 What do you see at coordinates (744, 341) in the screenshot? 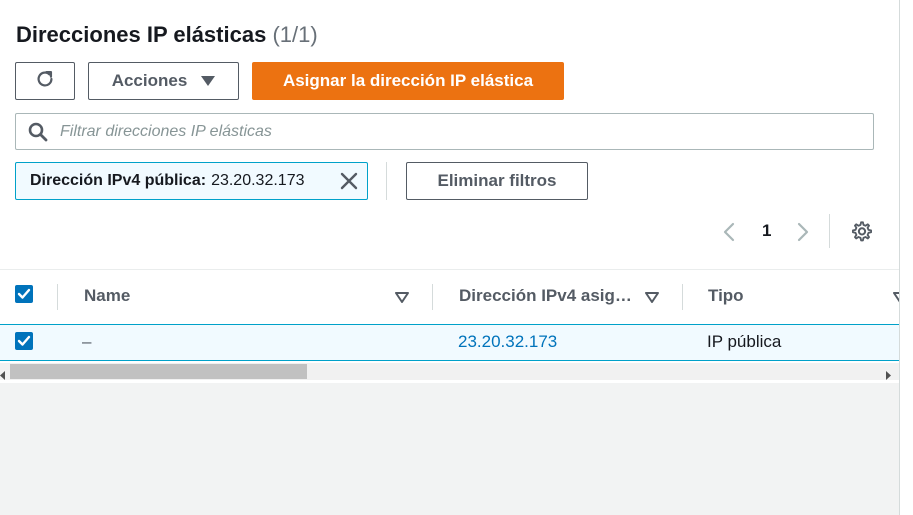
I see `cell-type: IP pública` at bounding box center [744, 341].